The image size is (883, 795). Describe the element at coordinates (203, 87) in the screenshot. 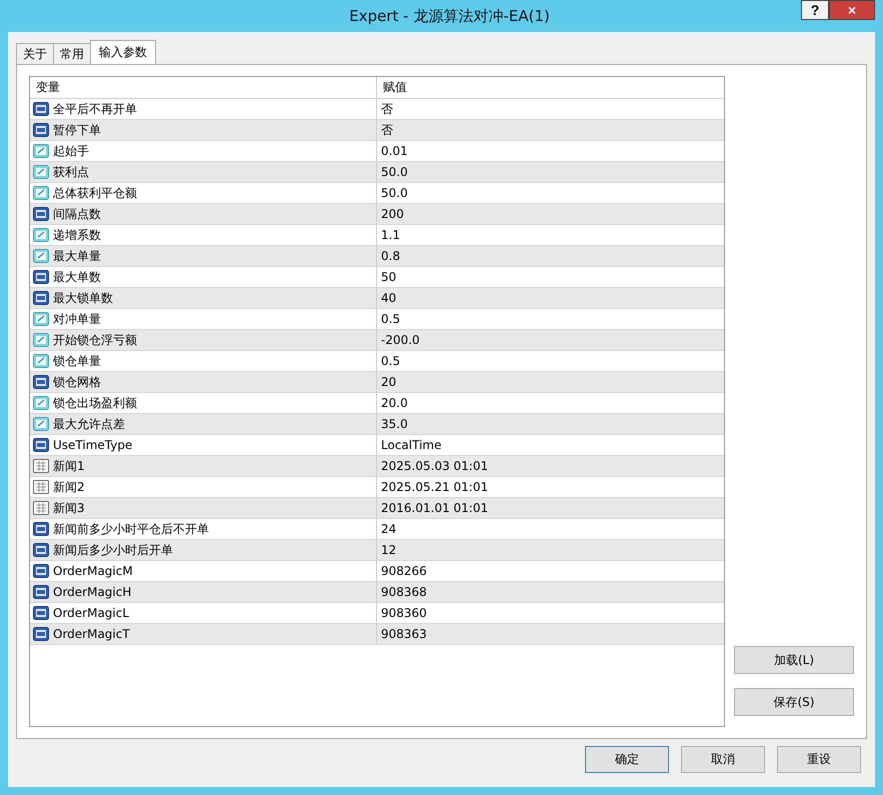

I see `column-header: 变量` at that location.